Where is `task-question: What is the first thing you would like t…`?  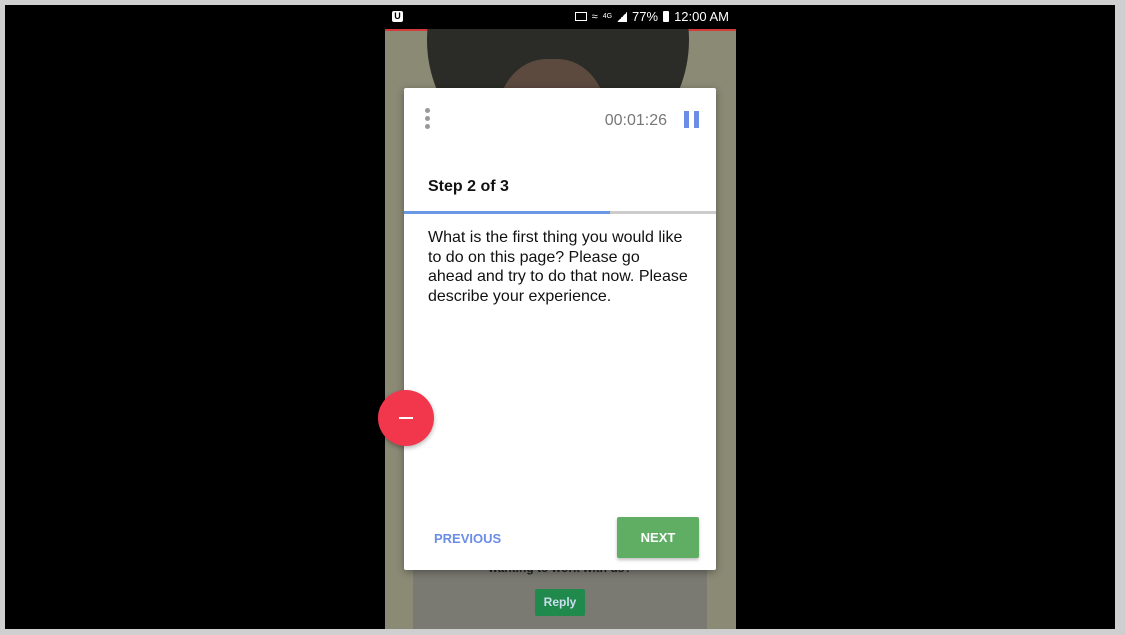
task-question: What is the first thing you would like t… is located at coordinates (558, 267).